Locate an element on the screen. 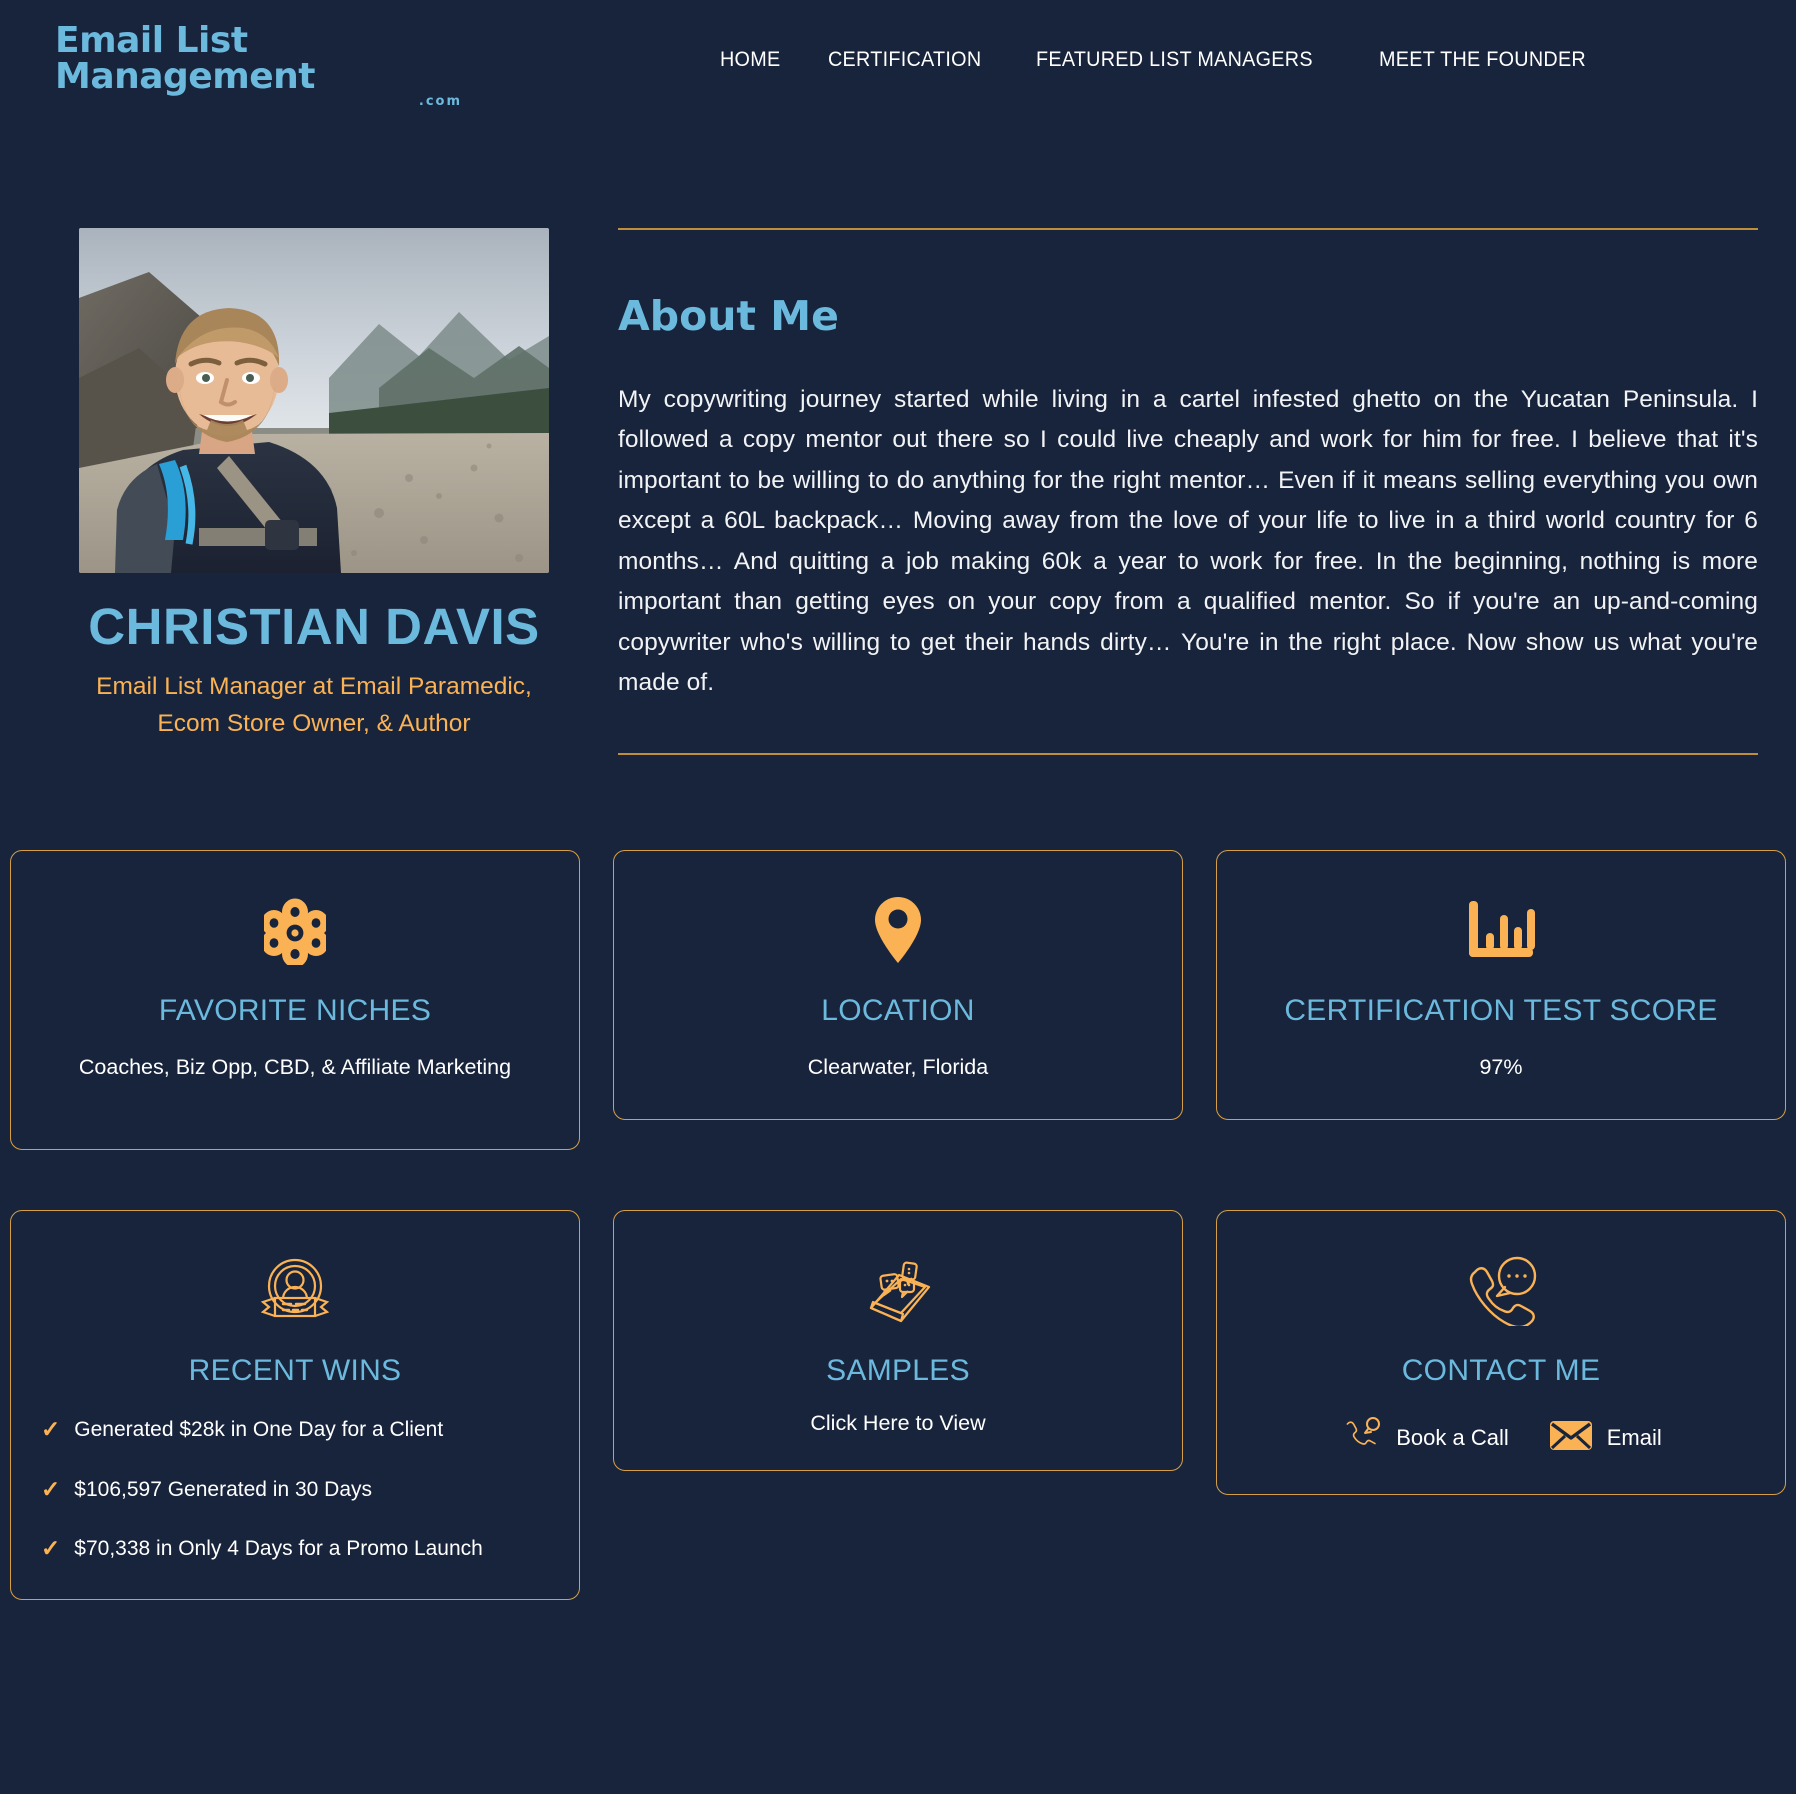 Image resolution: width=1796 pixels, height=1794 pixels. email-action: Email is located at coordinates (1605, 1437).